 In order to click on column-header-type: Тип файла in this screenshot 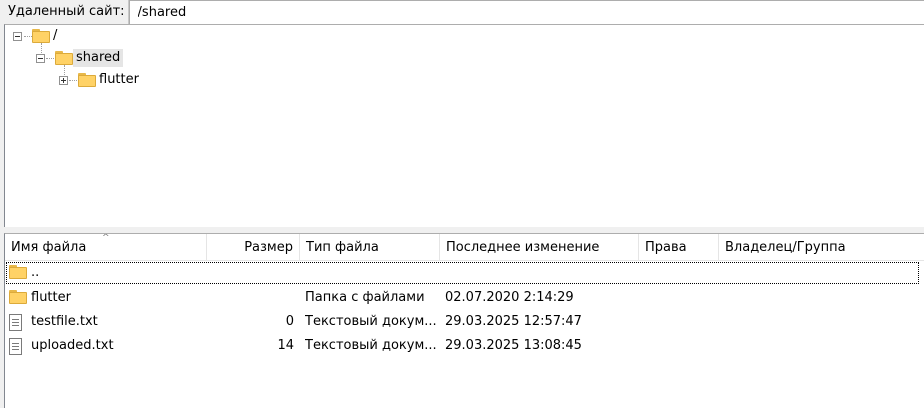, I will do `click(370, 247)`.